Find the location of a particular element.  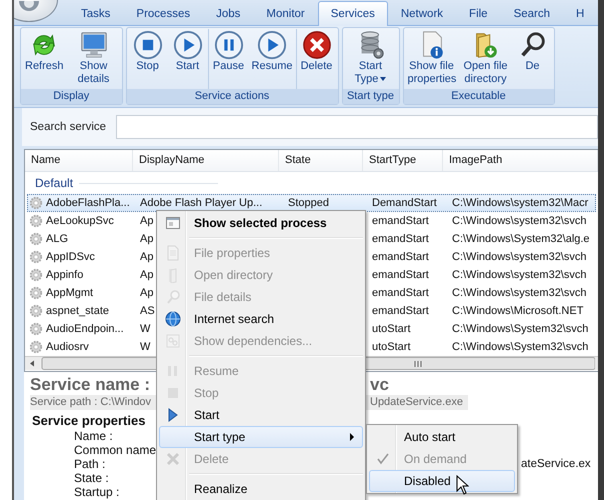

table-cell-text: C:\Windows\System32\alg.e is located at coordinates (520, 239).